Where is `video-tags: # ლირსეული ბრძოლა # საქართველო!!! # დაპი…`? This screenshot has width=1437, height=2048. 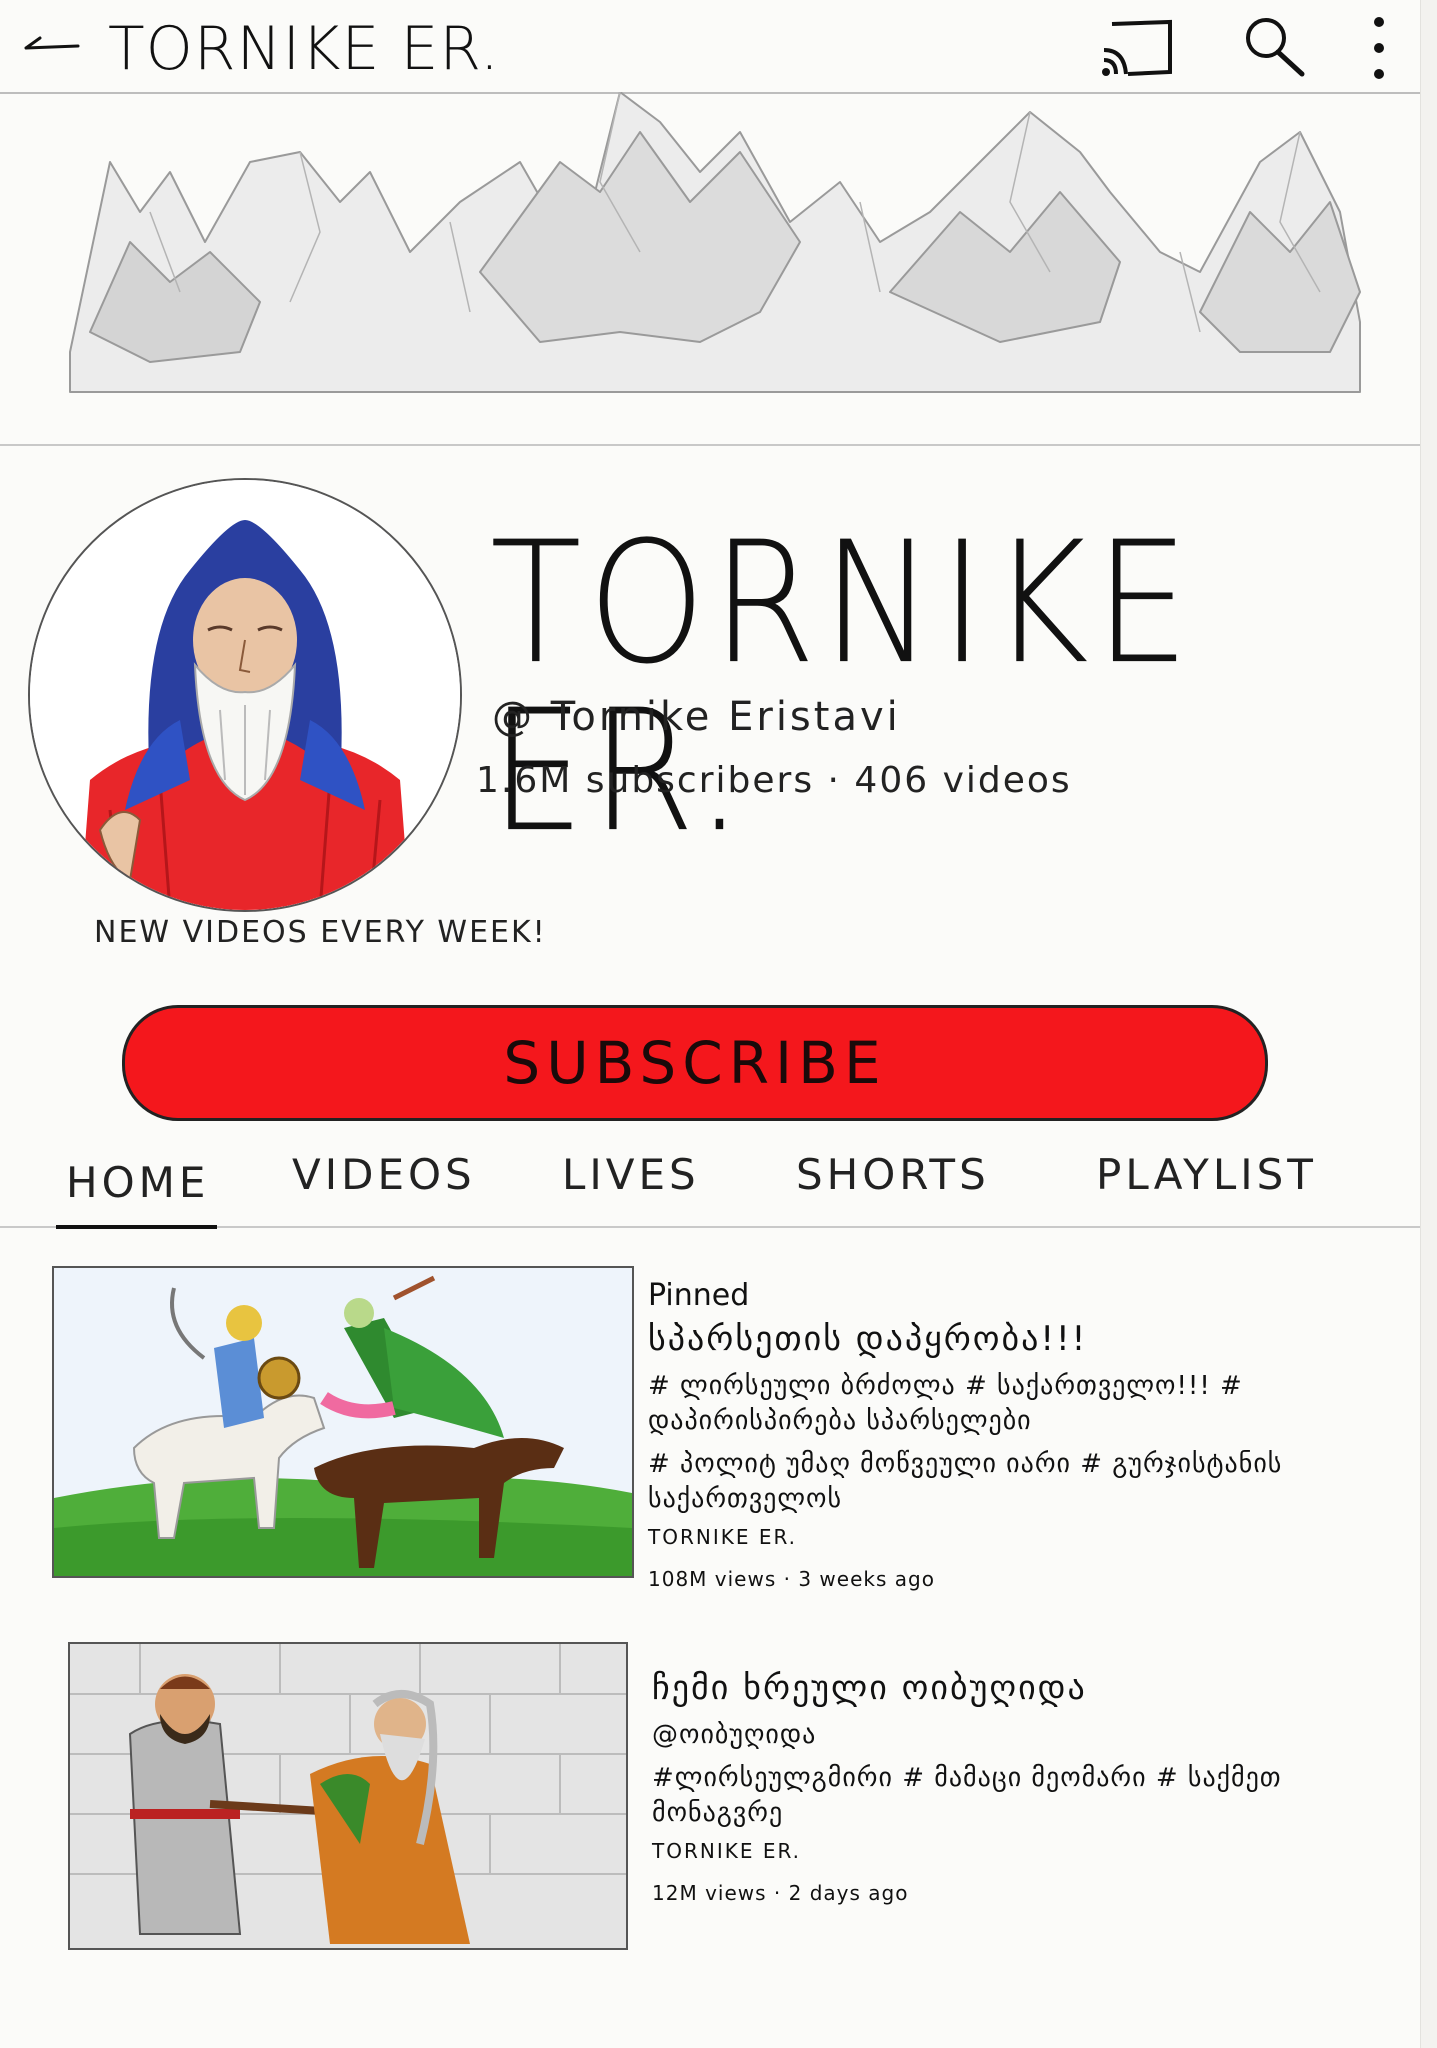 video-tags: # ლირსეული ბრძოლა # საქართველო!!! # დაპი… is located at coordinates (1028, 1404).